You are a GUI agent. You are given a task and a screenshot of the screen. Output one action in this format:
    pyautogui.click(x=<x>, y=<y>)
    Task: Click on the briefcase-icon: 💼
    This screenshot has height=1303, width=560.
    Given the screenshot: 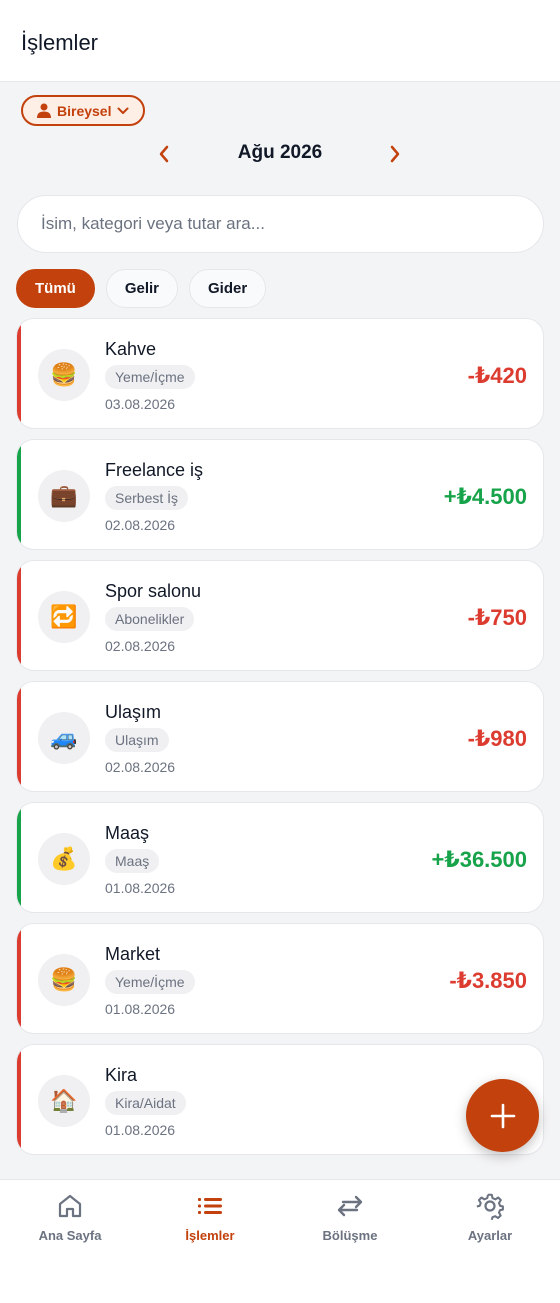 What is the action you would take?
    pyautogui.click(x=64, y=496)
    